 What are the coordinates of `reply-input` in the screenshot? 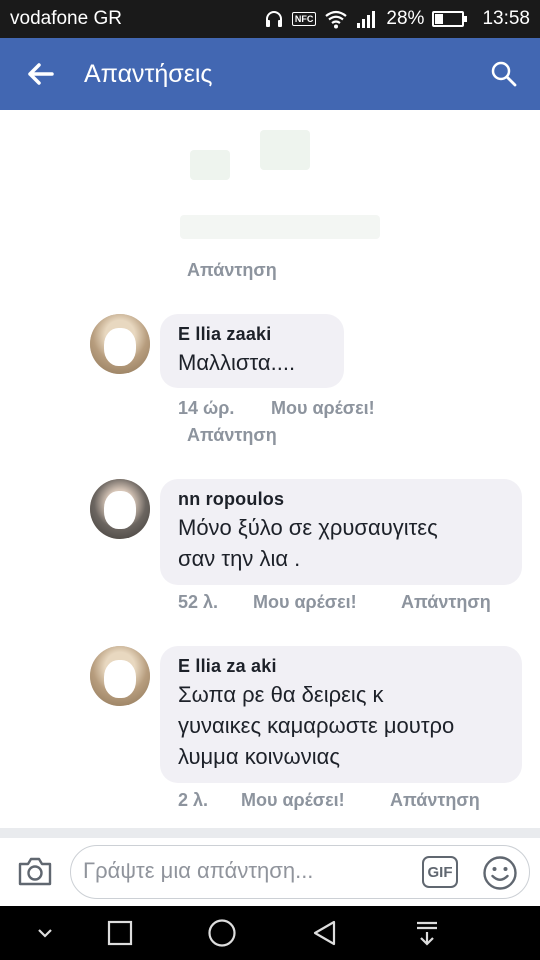 It's located at (248, 871).